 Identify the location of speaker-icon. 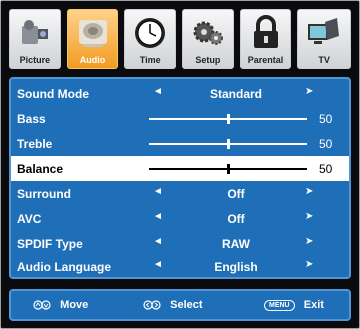
(92, 33).